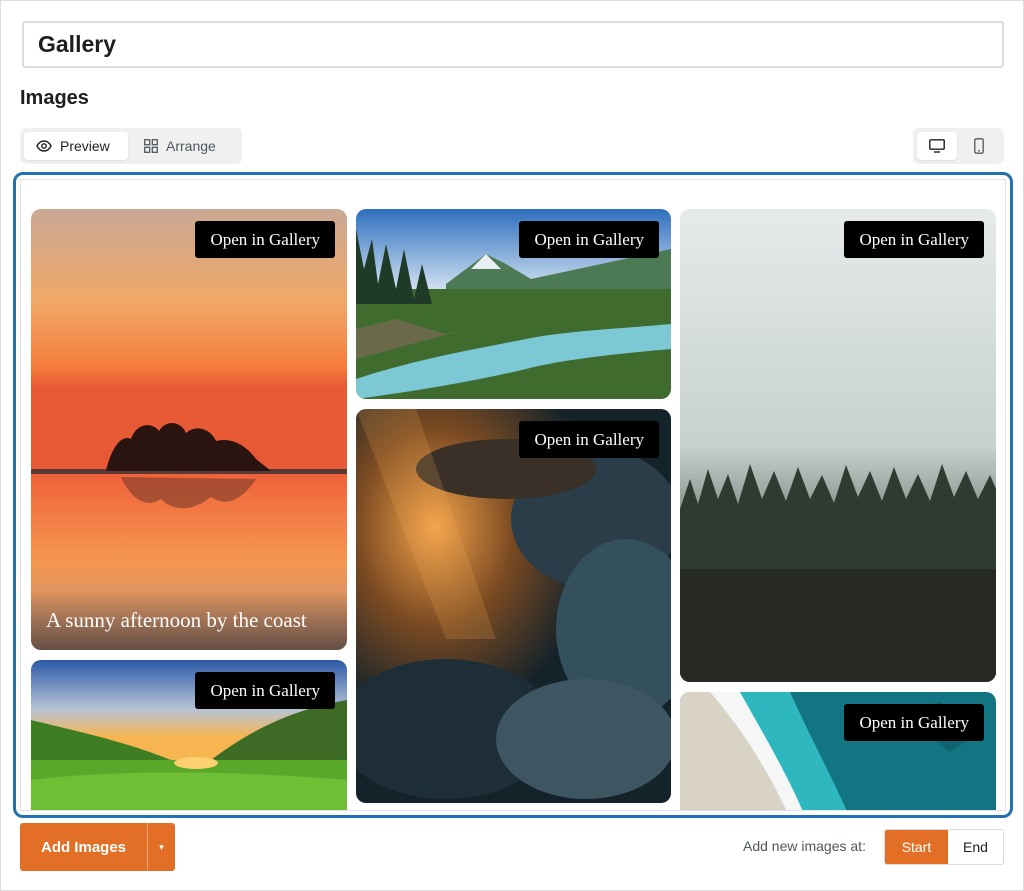 The height and width of the screenshot is (891, 1024). Describe the element at coordinates (513, 44) in the screenshot. I see `gallery-title-input` at that location.